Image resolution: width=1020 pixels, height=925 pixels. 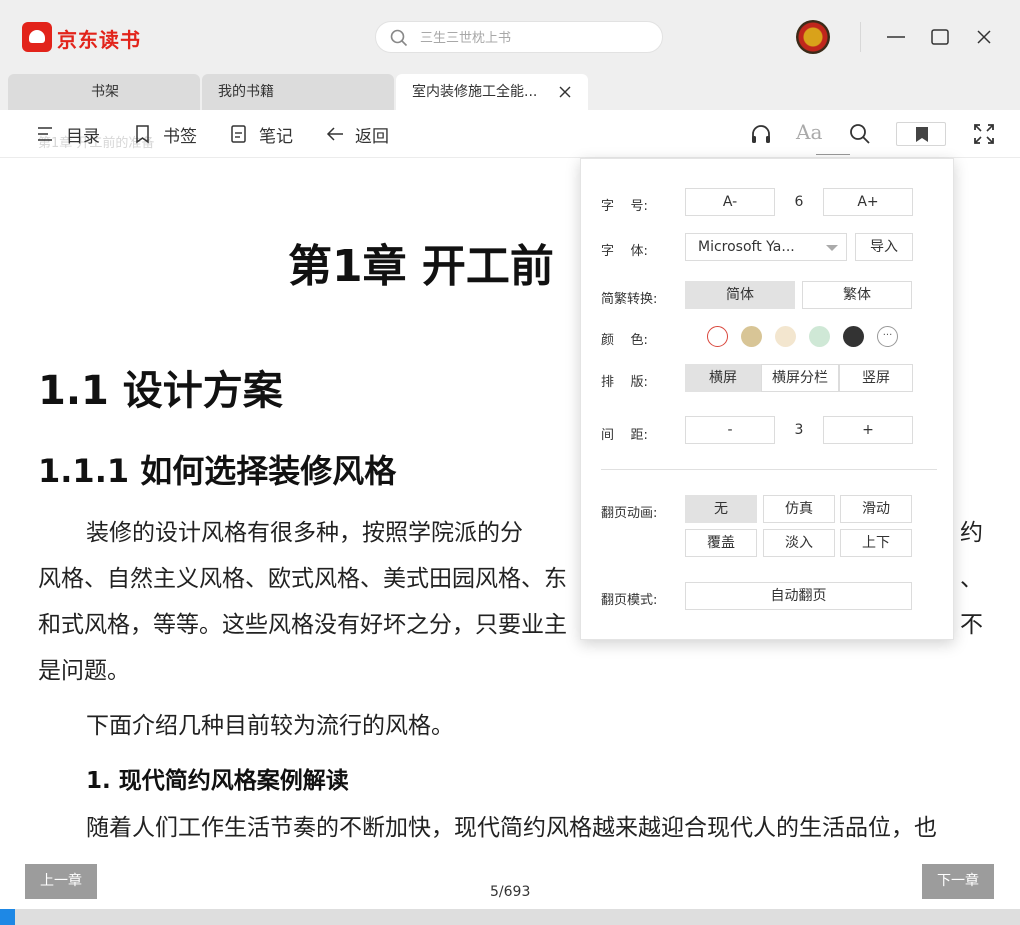 I want to click on back-button: 返回, so click(x=357, y=134).